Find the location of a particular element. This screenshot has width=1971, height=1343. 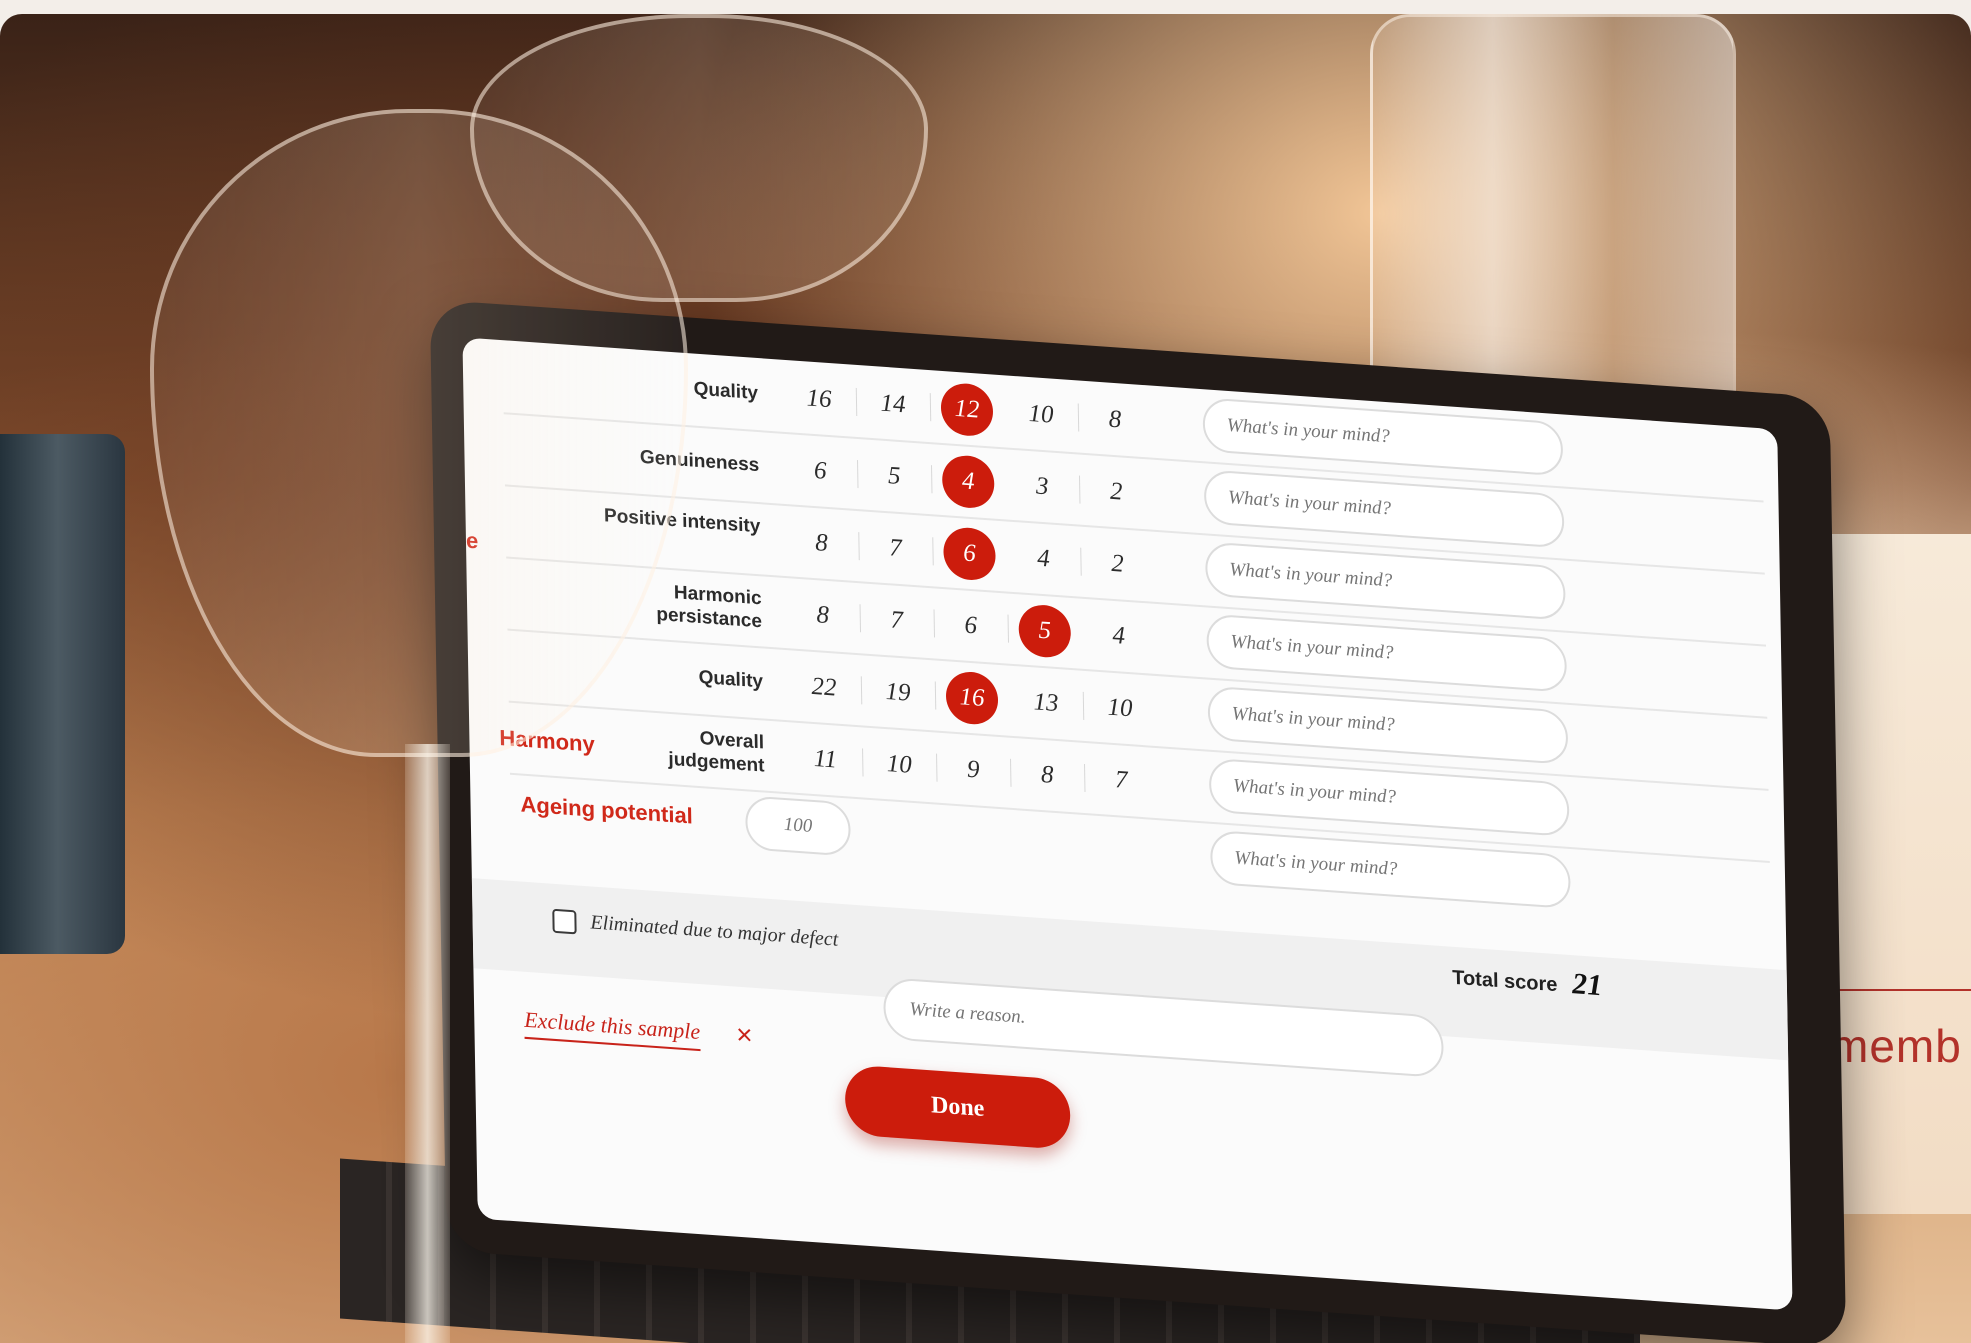

close-icon: × is located at coordinates (744, 1035).